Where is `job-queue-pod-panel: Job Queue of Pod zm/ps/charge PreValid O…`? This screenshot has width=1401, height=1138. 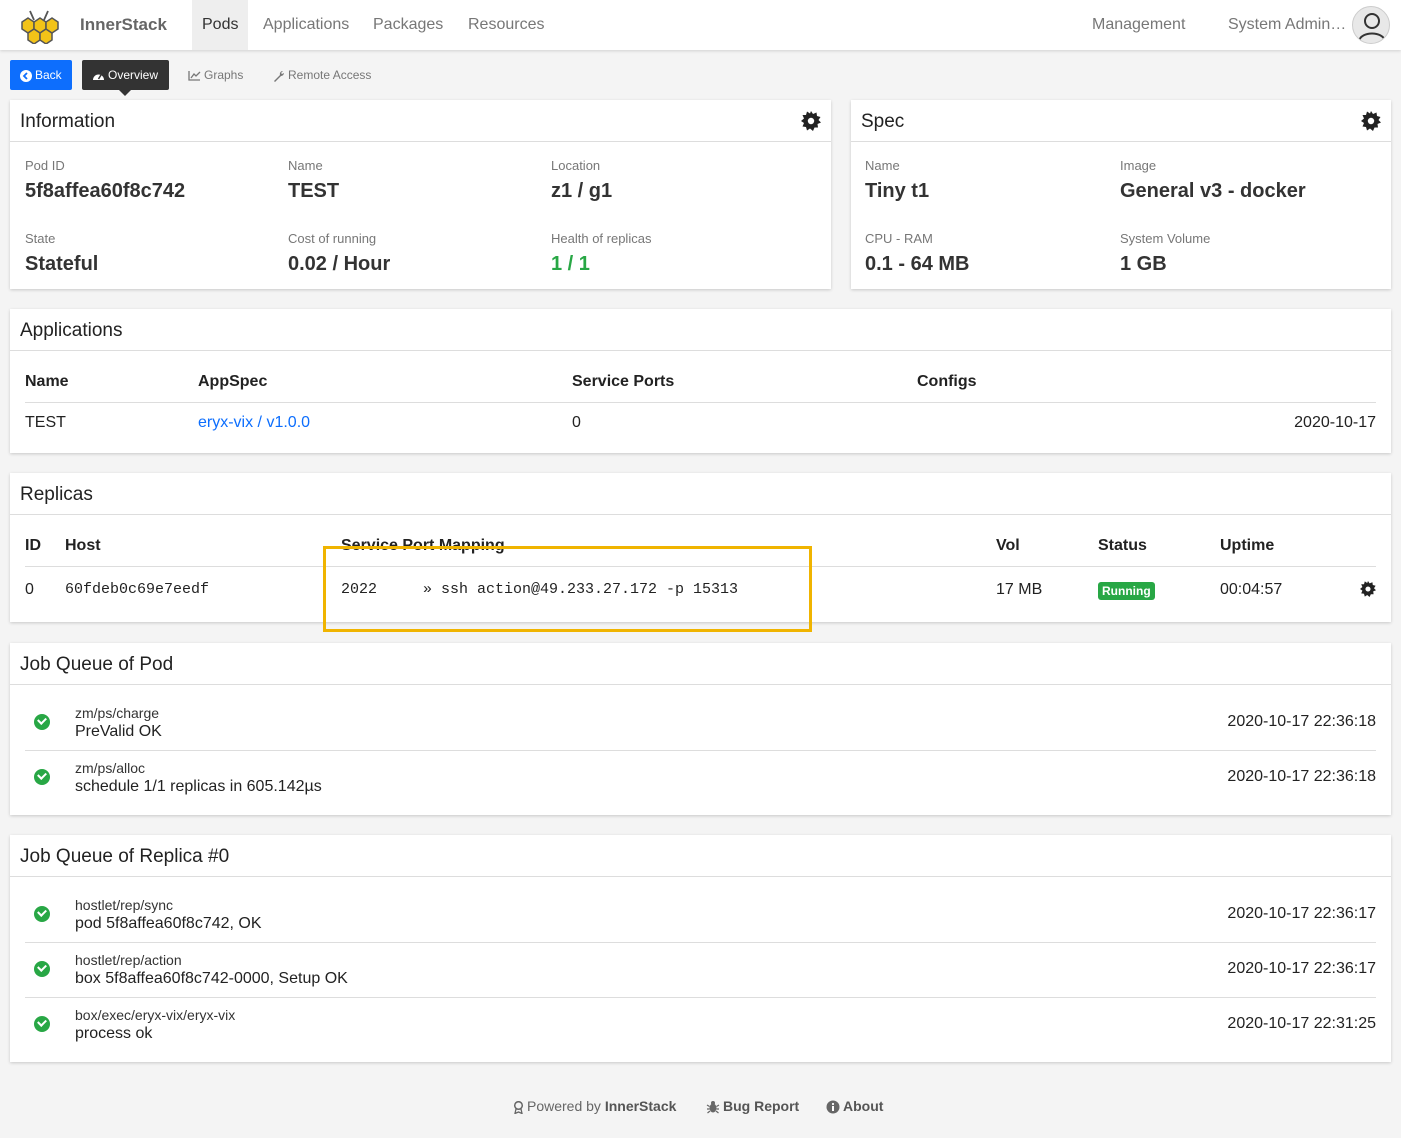 job-queue-pod-panel: Job Queue of Pod zm/ps/charge PreValid O… is located at coordinates (700, 729).